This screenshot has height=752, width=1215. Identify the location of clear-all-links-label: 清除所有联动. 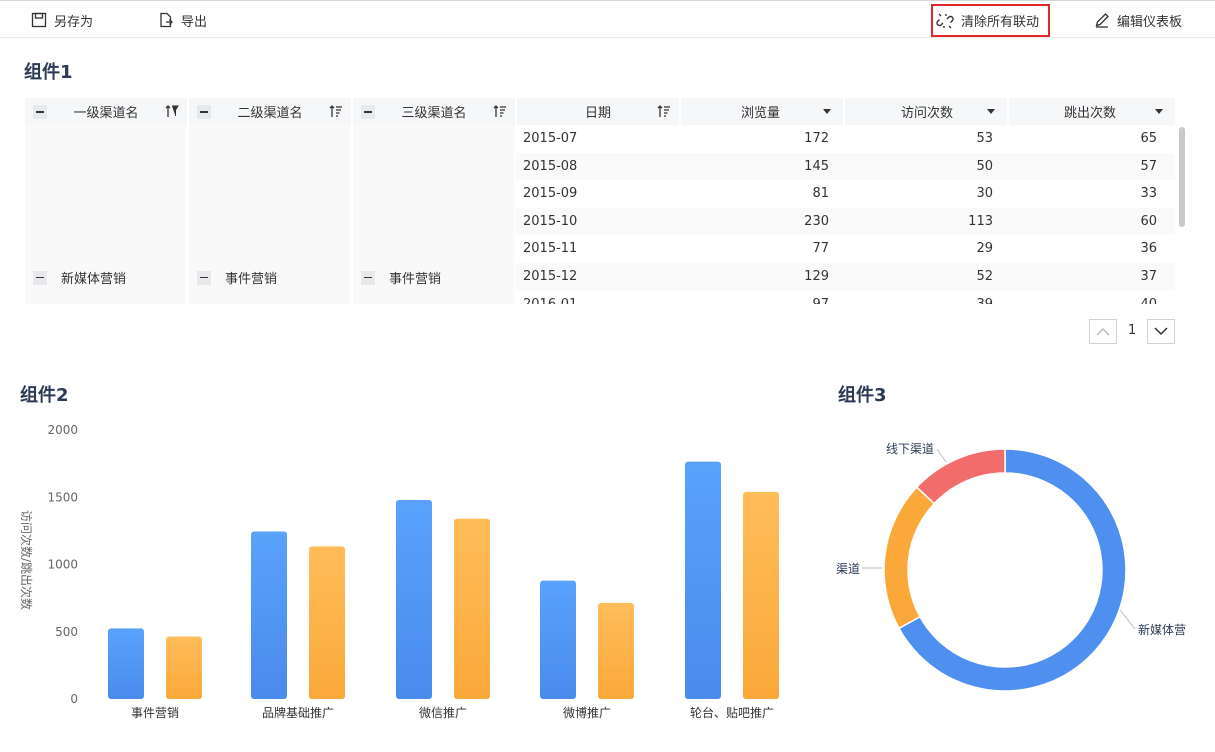
(1000, 22).